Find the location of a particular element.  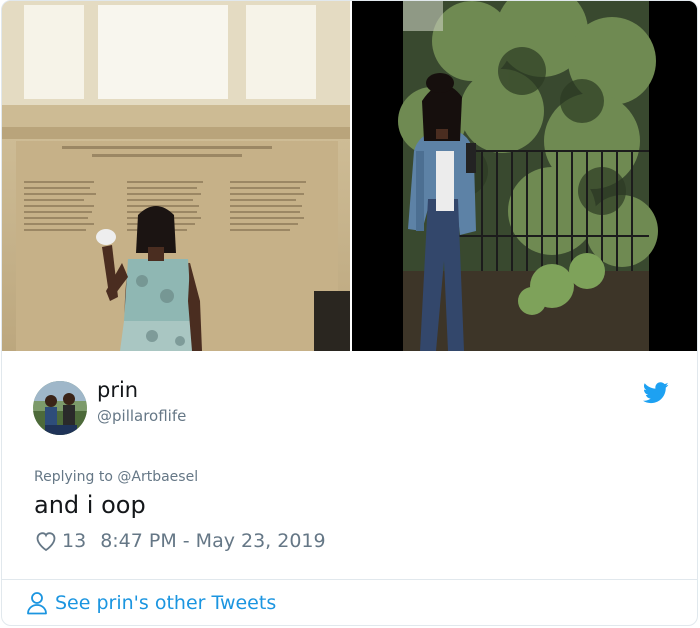

twitter-bird-icon is located at coordinates (655, 393).